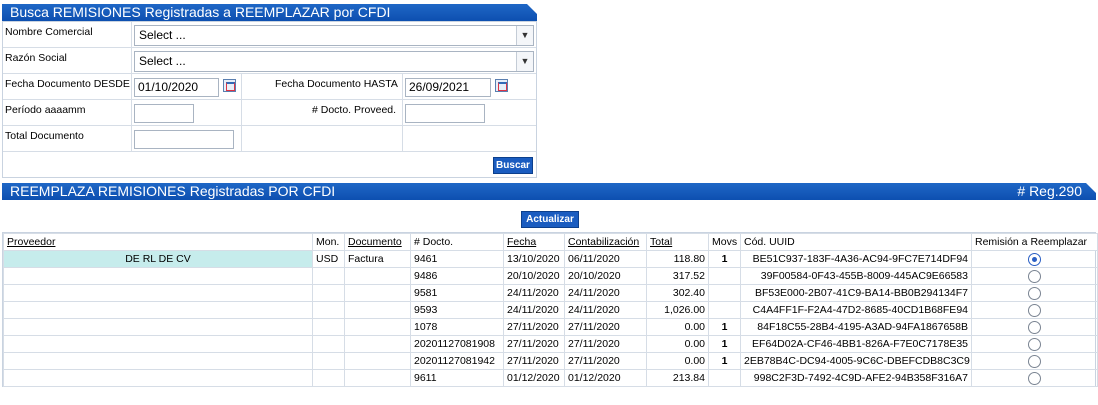 This screenshot has width=1098, height=405. I want to click on cell-contabilizacion: 20/10/2020, so click(605, 276).